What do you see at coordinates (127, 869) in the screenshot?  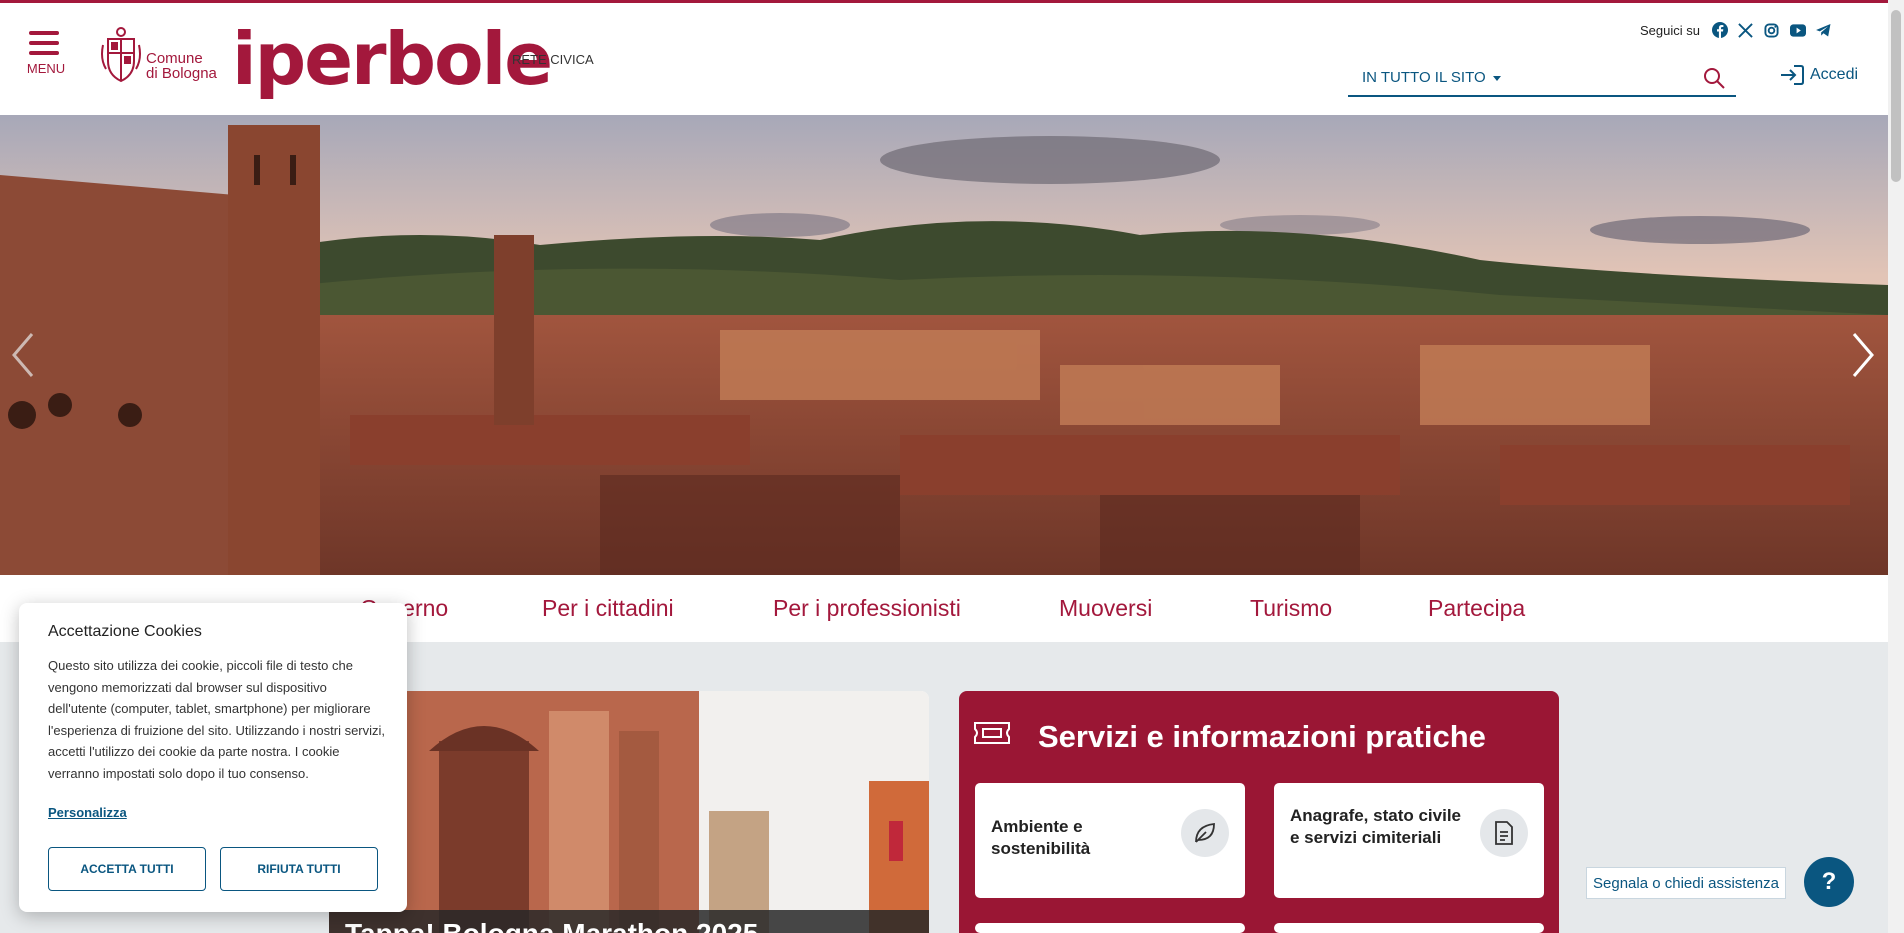 I see `accept-all-button: ACCETTA TUTTI` at bounding box center [127, 869].